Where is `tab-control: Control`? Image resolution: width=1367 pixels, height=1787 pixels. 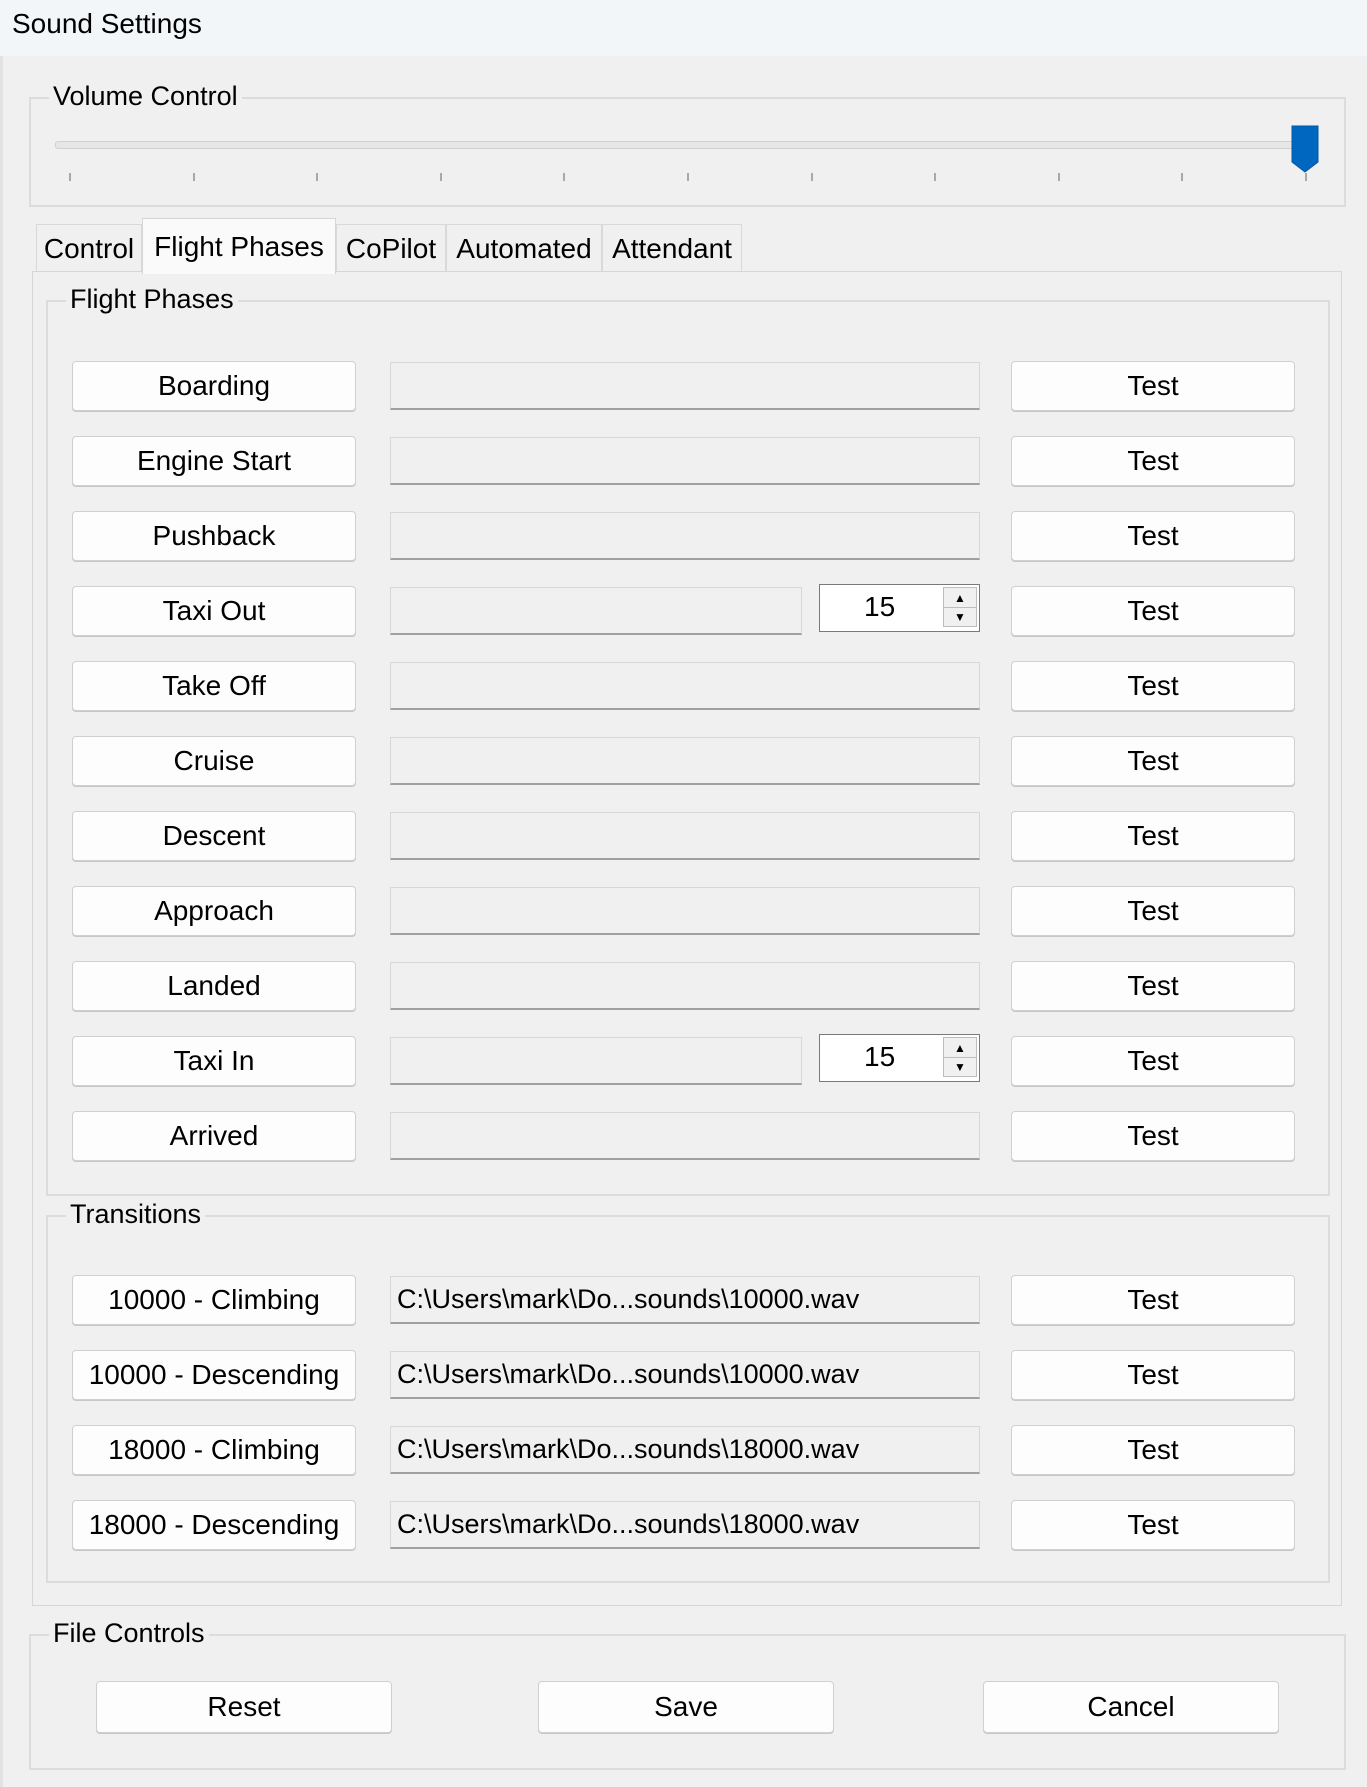 tab-control: Control is located at coordinates (89, 248).